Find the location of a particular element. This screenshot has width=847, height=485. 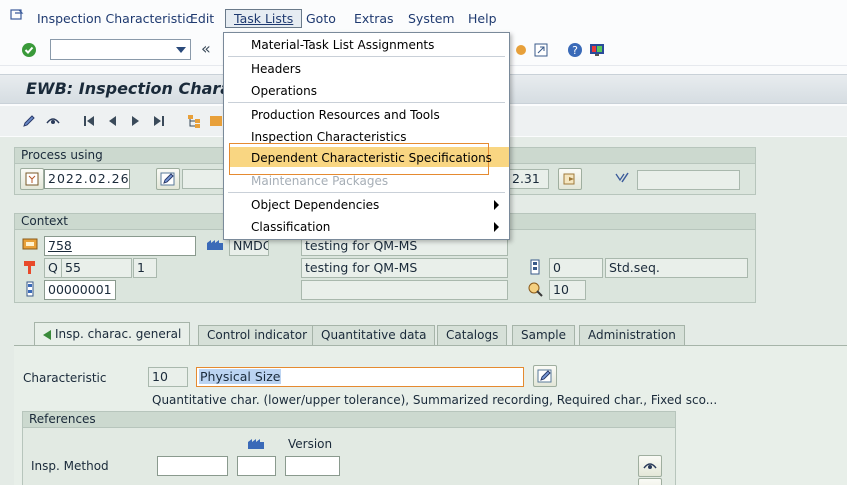

help-icon: ? is located at coordinates (575, 50).